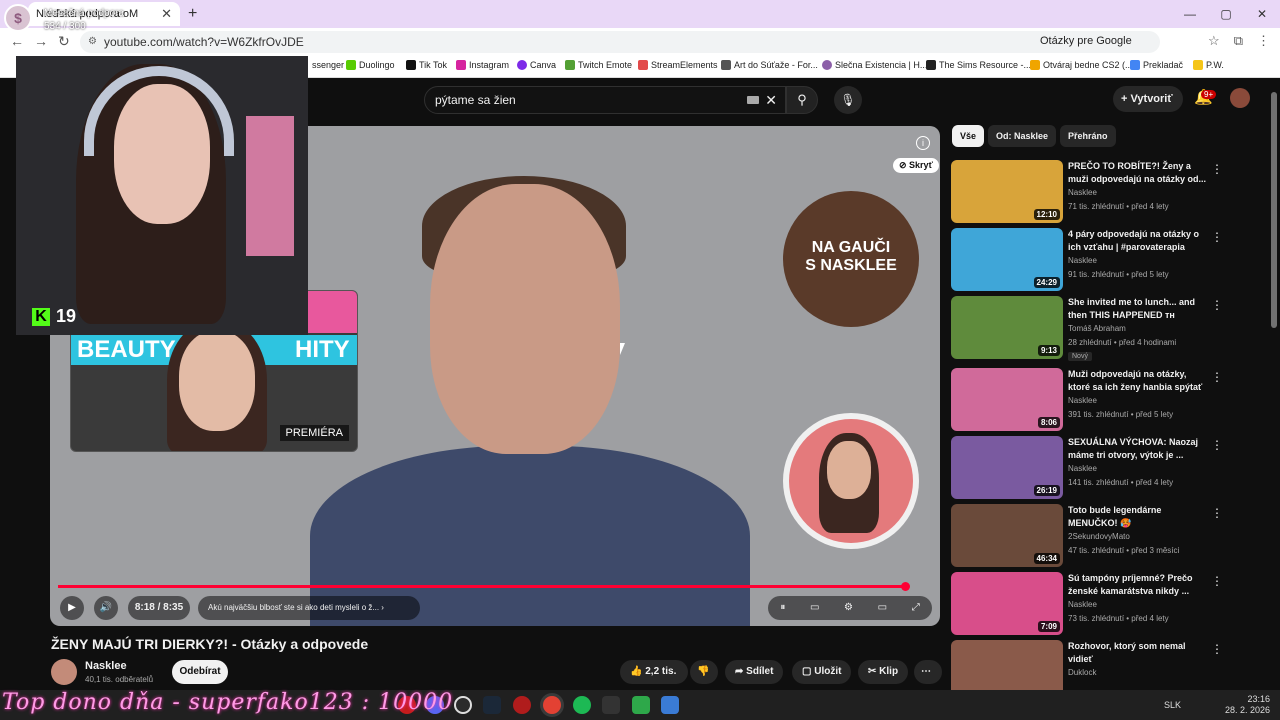 Image resolution: width=1280 pixels, height=720 pixels. Describe the element at coordinates (200, 672) in the screenshot. I see `subscribe-button: Odebírat` at that location.